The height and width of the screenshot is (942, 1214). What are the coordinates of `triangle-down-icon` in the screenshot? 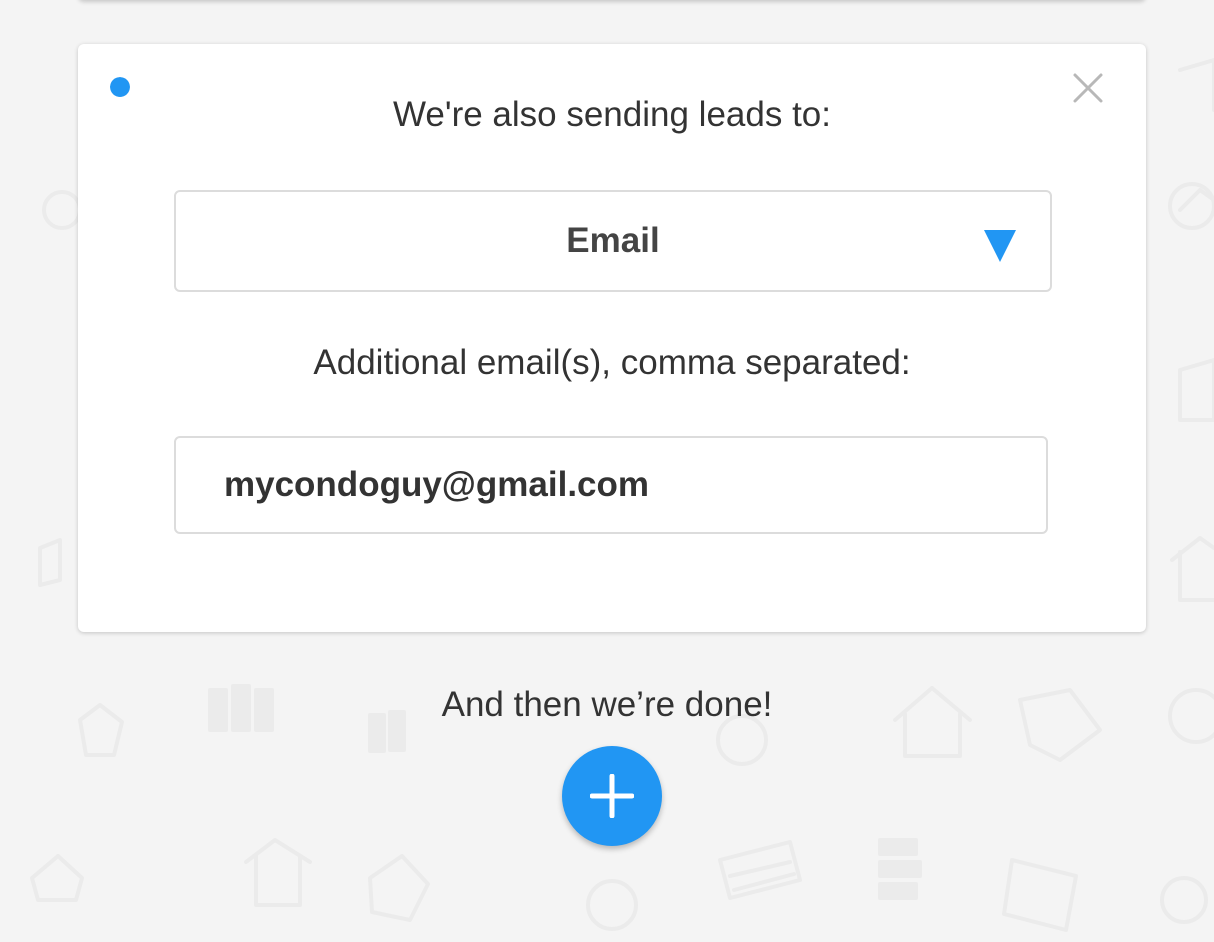 It's located at (1000, 246).